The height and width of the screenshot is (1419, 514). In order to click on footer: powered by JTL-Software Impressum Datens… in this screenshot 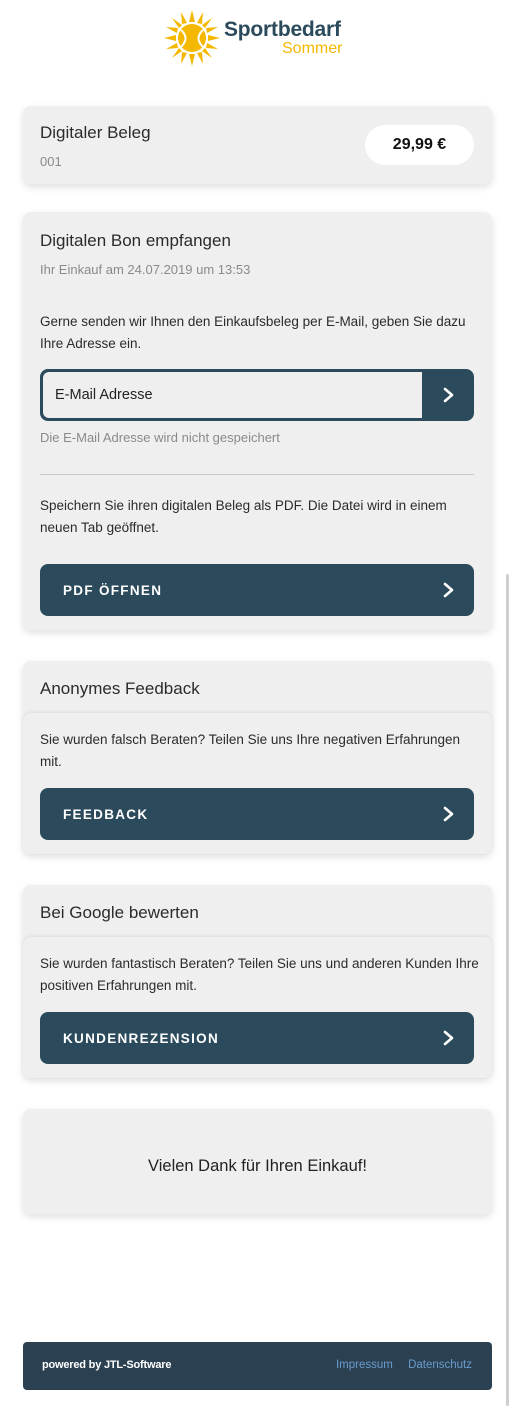, I will do `click(257, 1366)`.